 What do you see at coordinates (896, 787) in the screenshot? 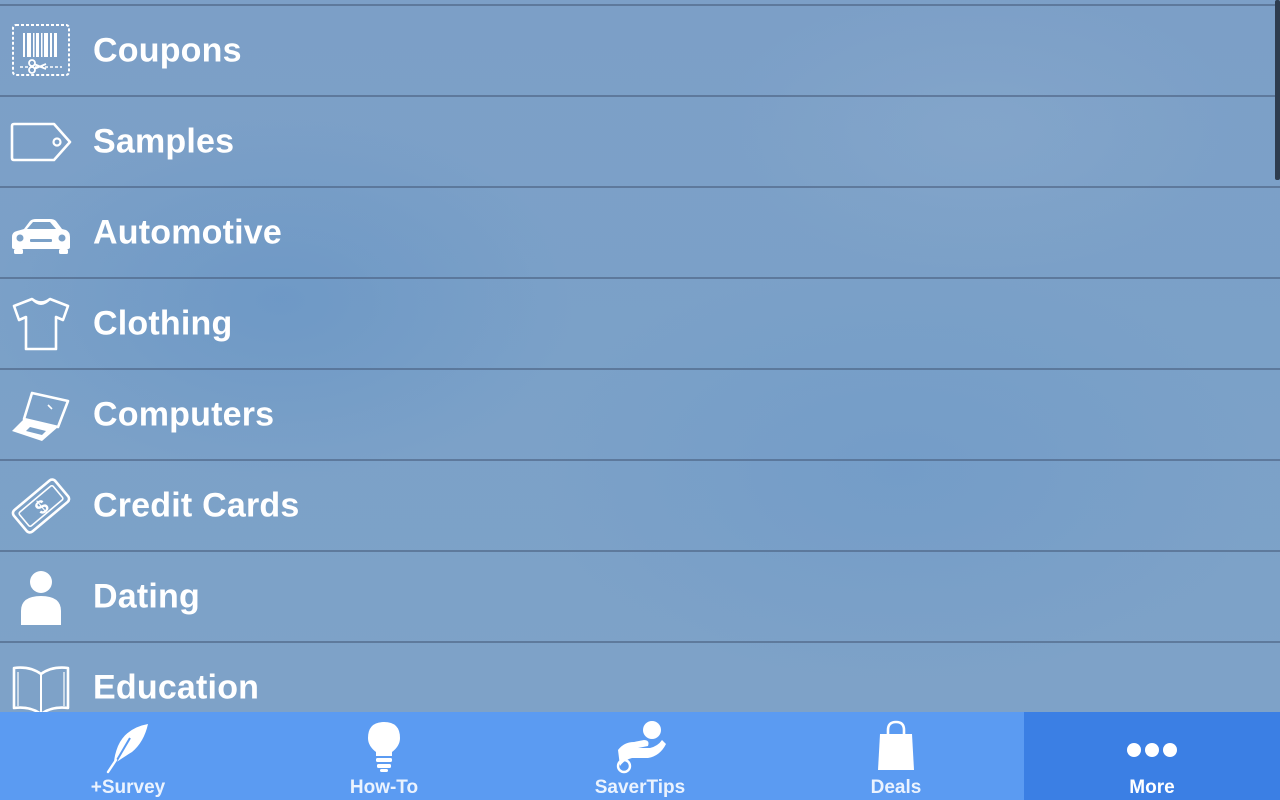
I see `tab-label: Deals` at bounding box center [896, 787].